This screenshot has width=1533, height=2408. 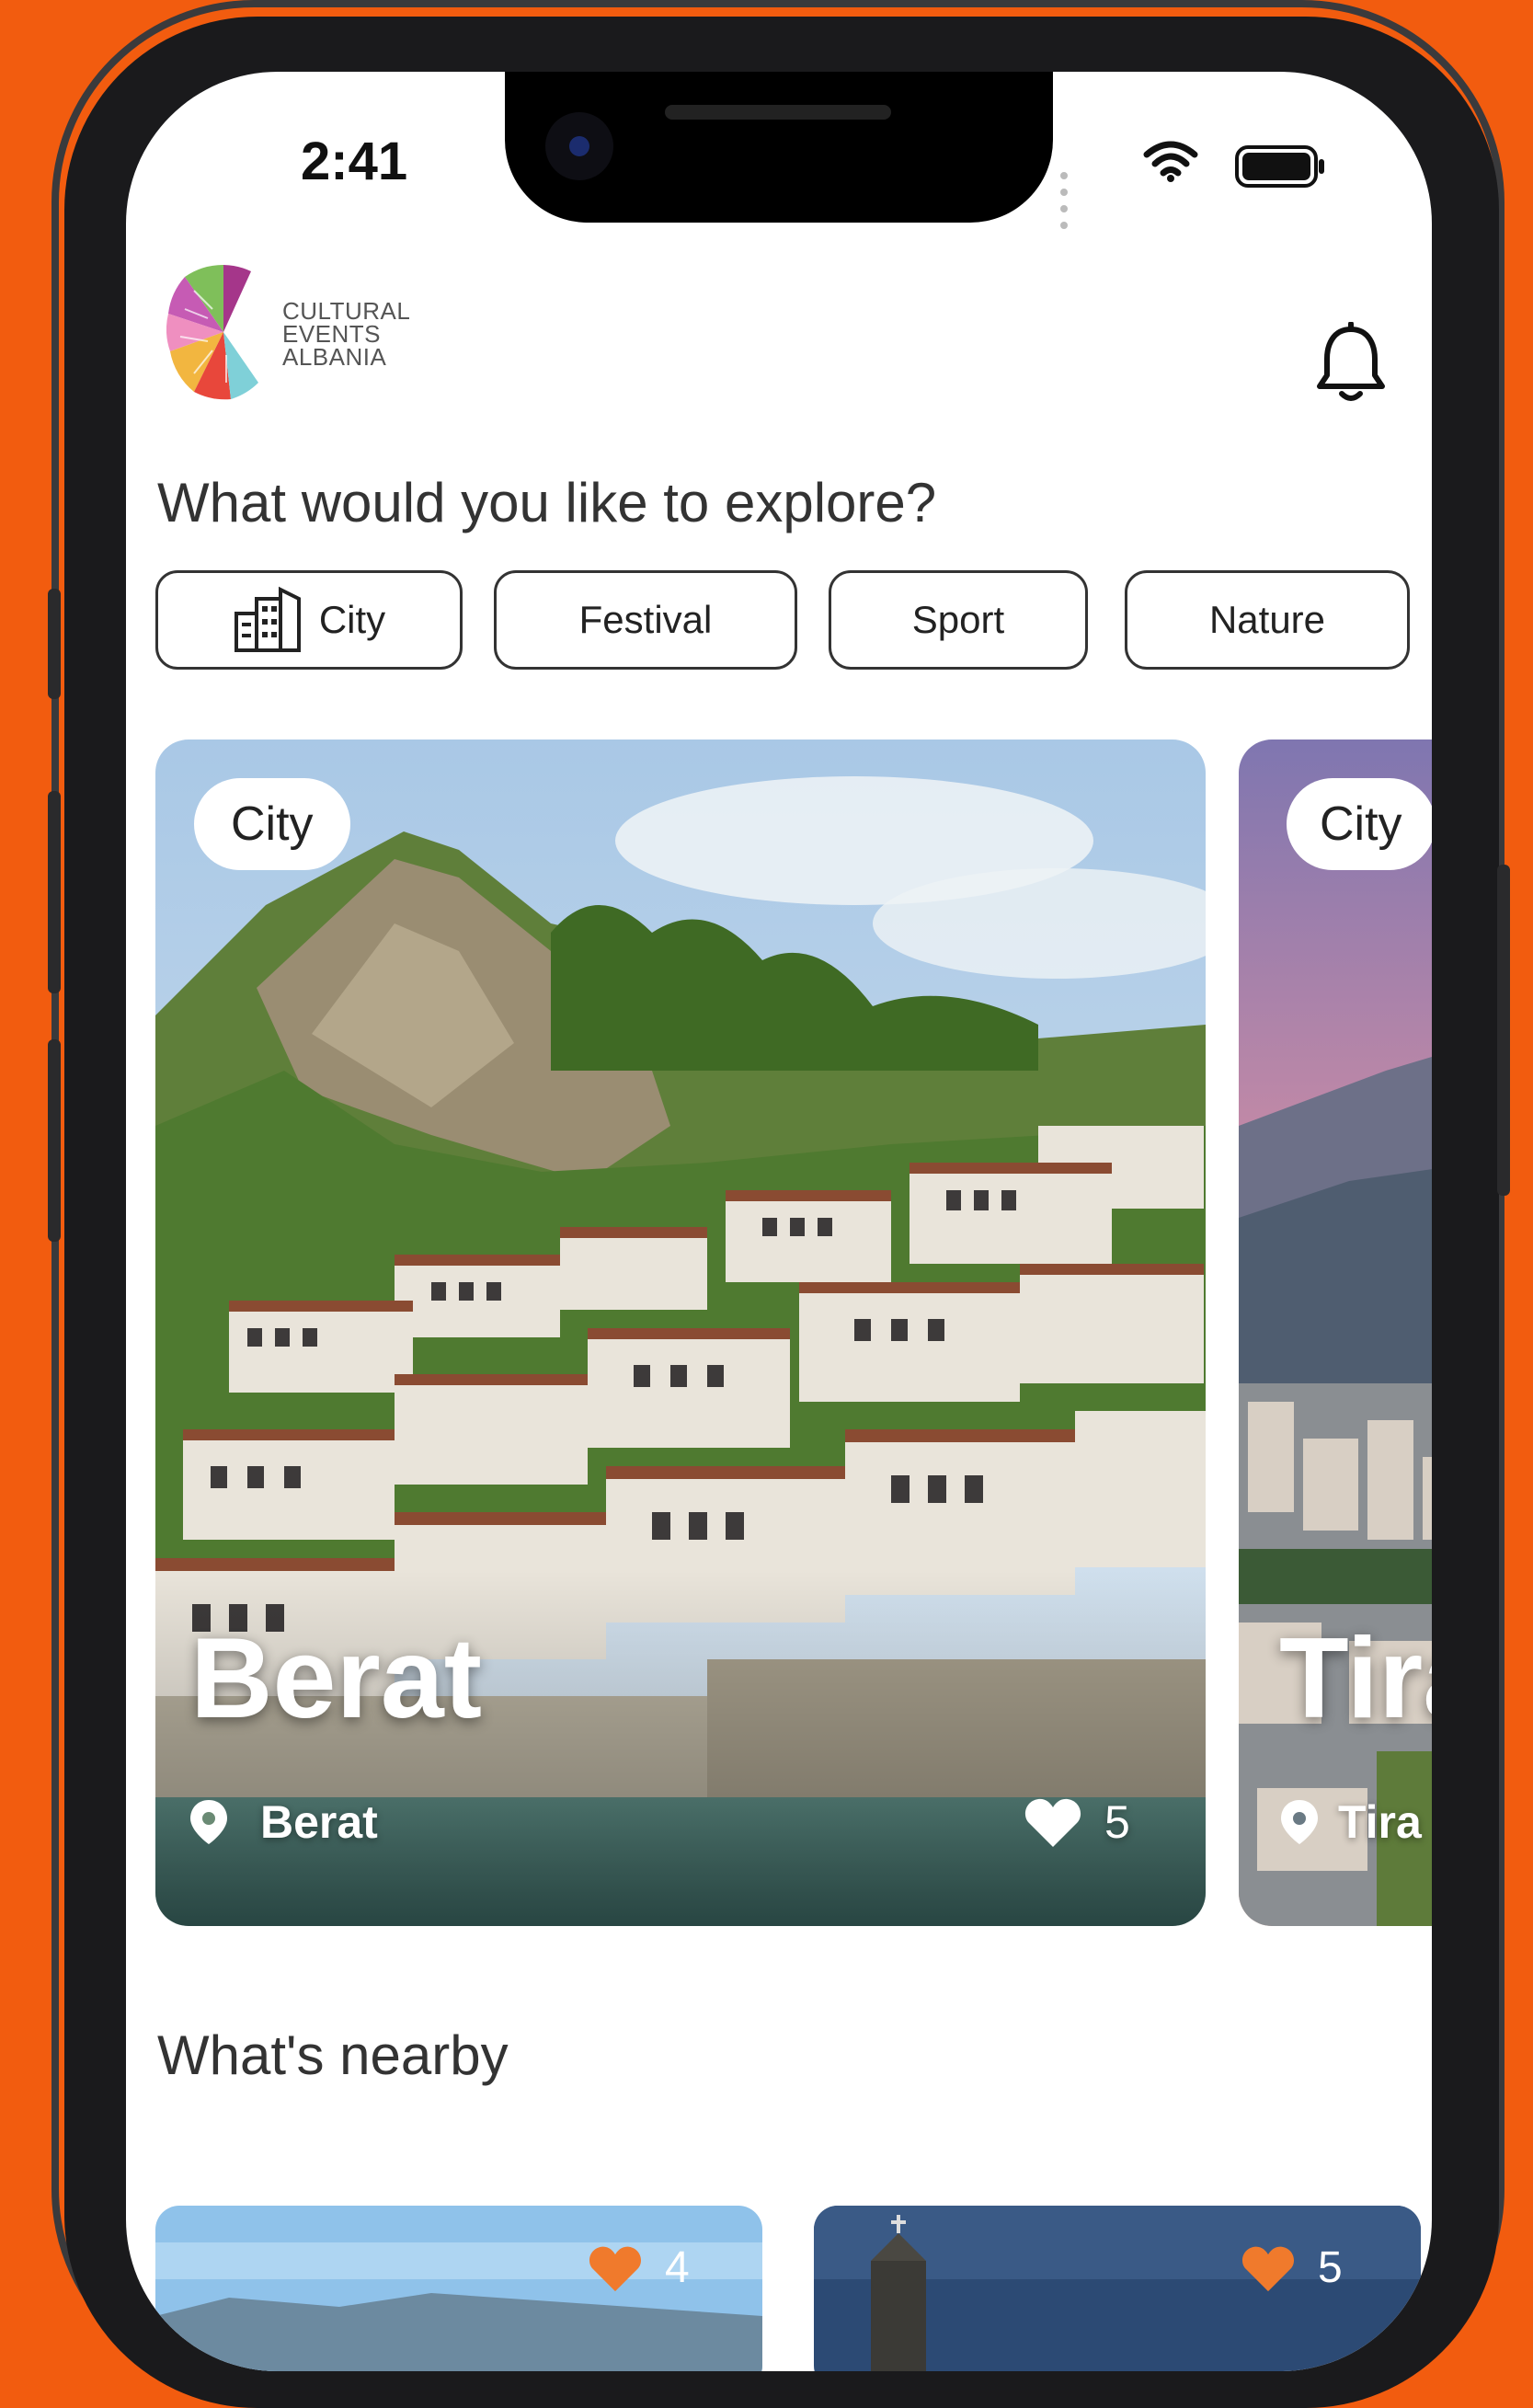 What do you see at coordinates (1267, 620) in the screenshot?
I see `category-chip-nature: Nature` at bounding box center [1267, 620].